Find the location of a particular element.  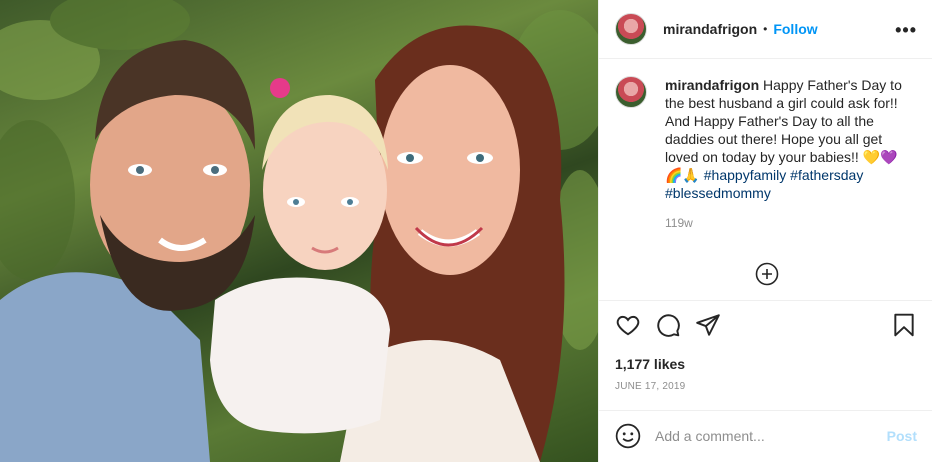

hashtag: #happyfamily is located at coordinates (745, 175).